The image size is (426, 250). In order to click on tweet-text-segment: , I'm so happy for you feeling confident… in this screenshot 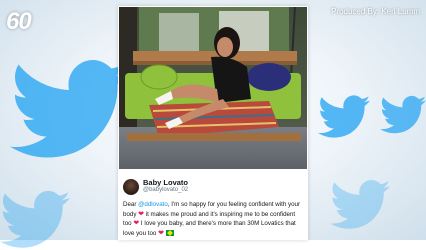, I will do `click(234, 204)`.